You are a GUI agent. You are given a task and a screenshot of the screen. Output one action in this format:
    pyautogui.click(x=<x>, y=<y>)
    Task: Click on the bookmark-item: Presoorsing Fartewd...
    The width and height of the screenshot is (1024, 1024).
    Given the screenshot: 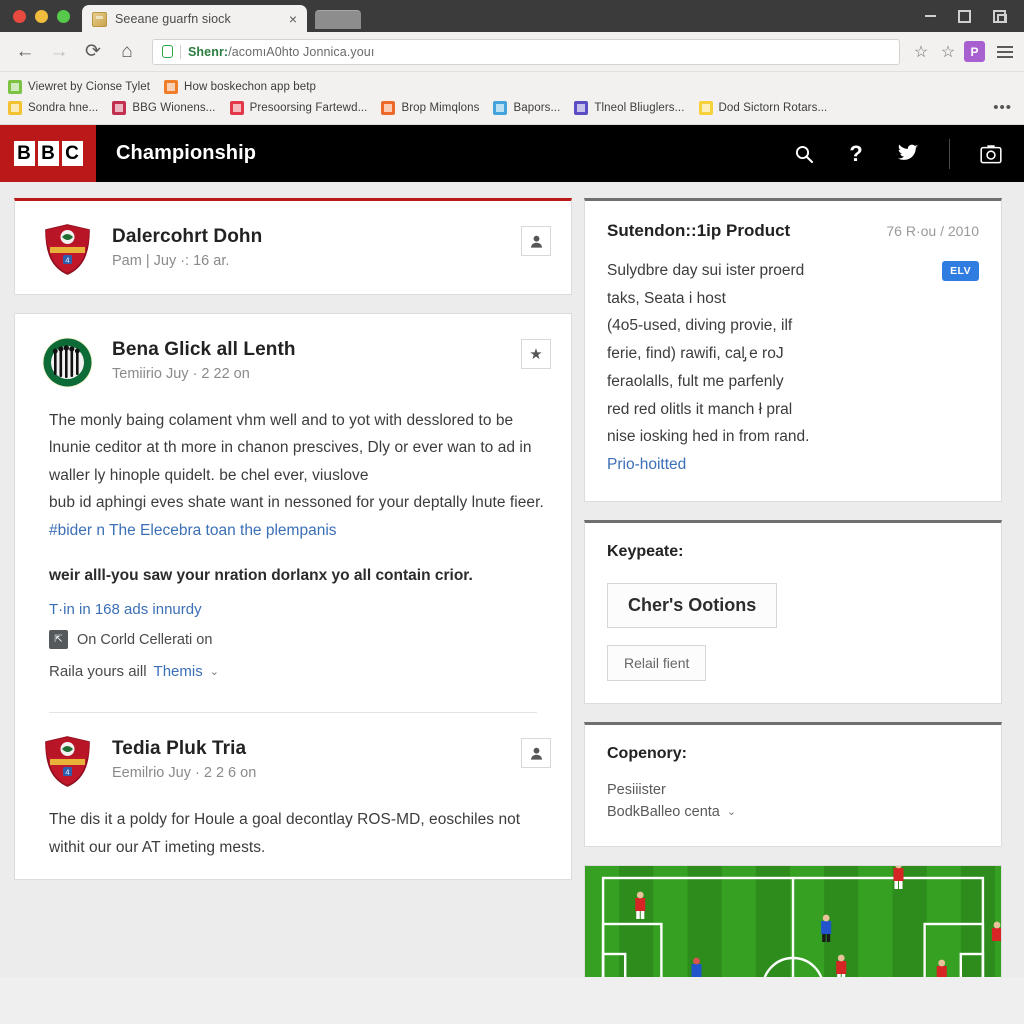 What is the action you would take?
    pyautogui.click(x=298, y=107)
    